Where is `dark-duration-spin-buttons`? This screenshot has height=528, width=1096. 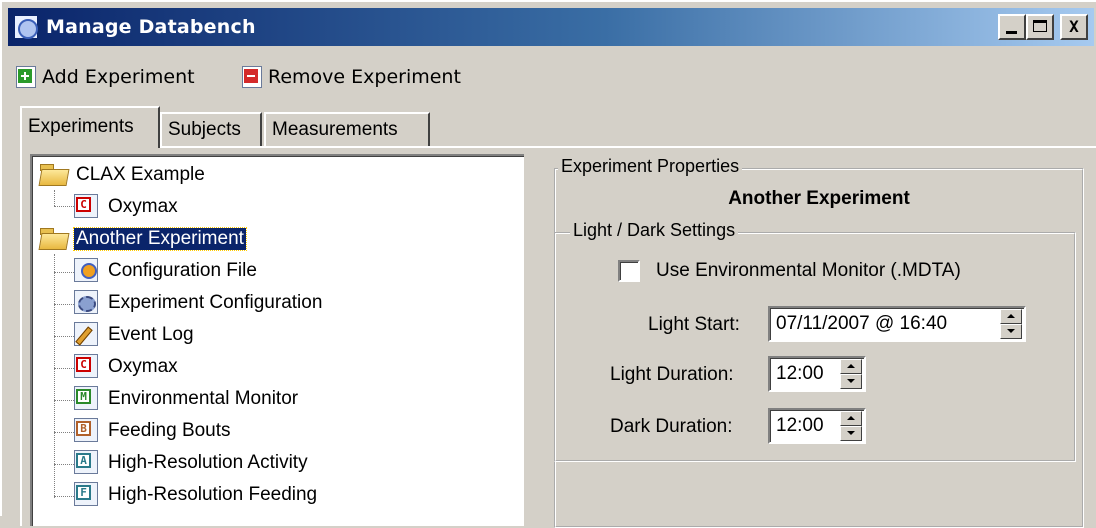 dark-duration-spin-buttons is located at coordinates (851, 426).